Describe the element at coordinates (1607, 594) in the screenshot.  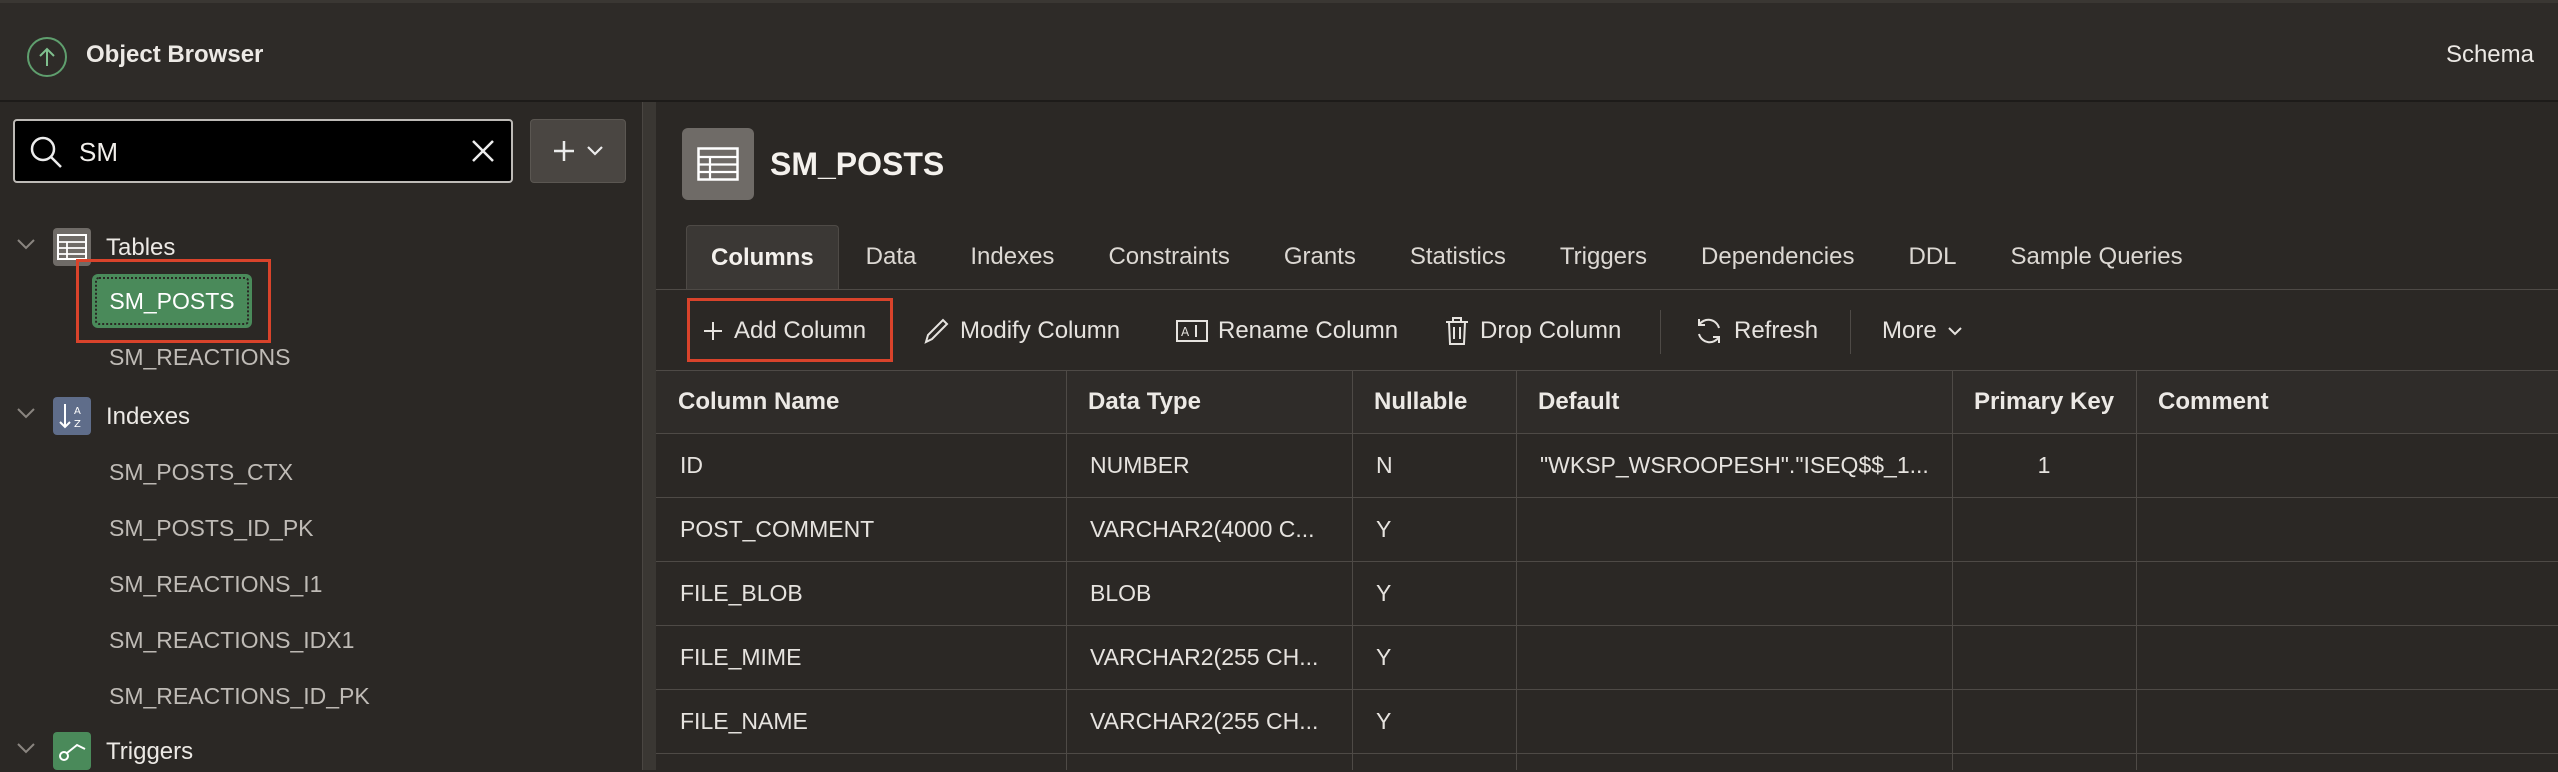
I see `table-row: FILE_BLOB BLOB Y` at that location.